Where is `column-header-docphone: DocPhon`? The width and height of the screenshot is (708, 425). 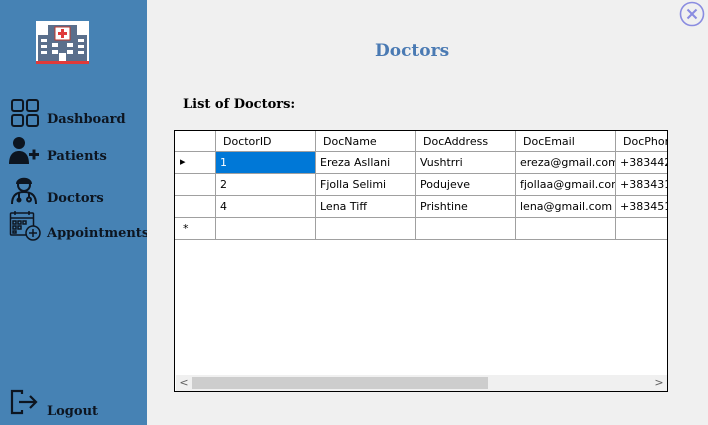 column-header-docphone: DocPhon is located at coordinates (641, 141).